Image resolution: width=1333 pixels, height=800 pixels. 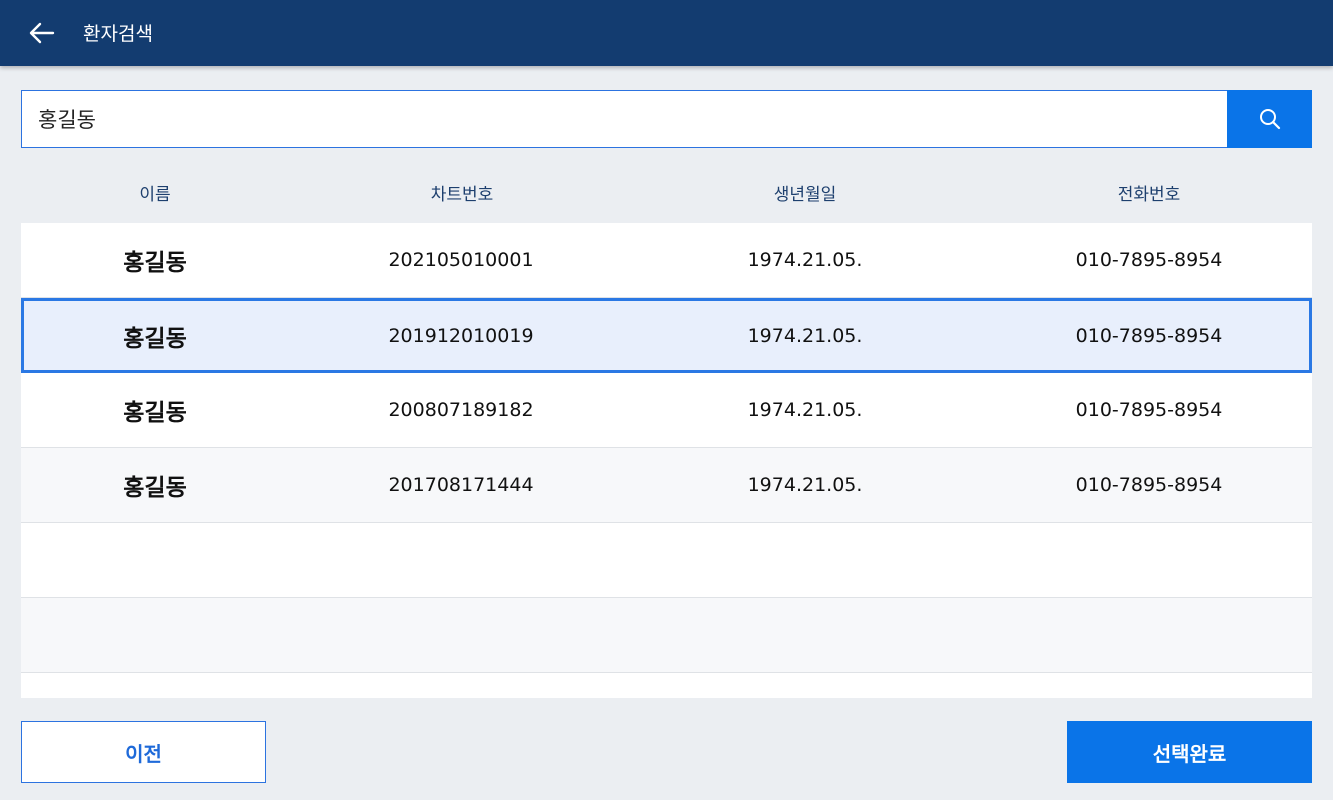 I want to click on search-input, so click(x=624, y=119).